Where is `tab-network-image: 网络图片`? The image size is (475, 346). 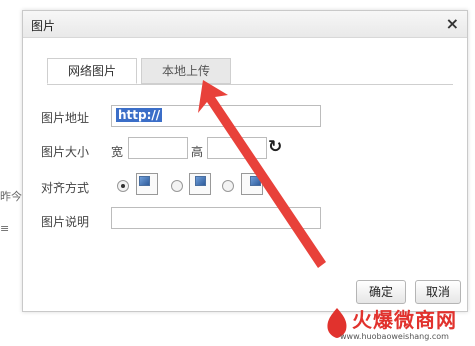
tab-network-image: 网络图片 is located at coordinates (92, 71).